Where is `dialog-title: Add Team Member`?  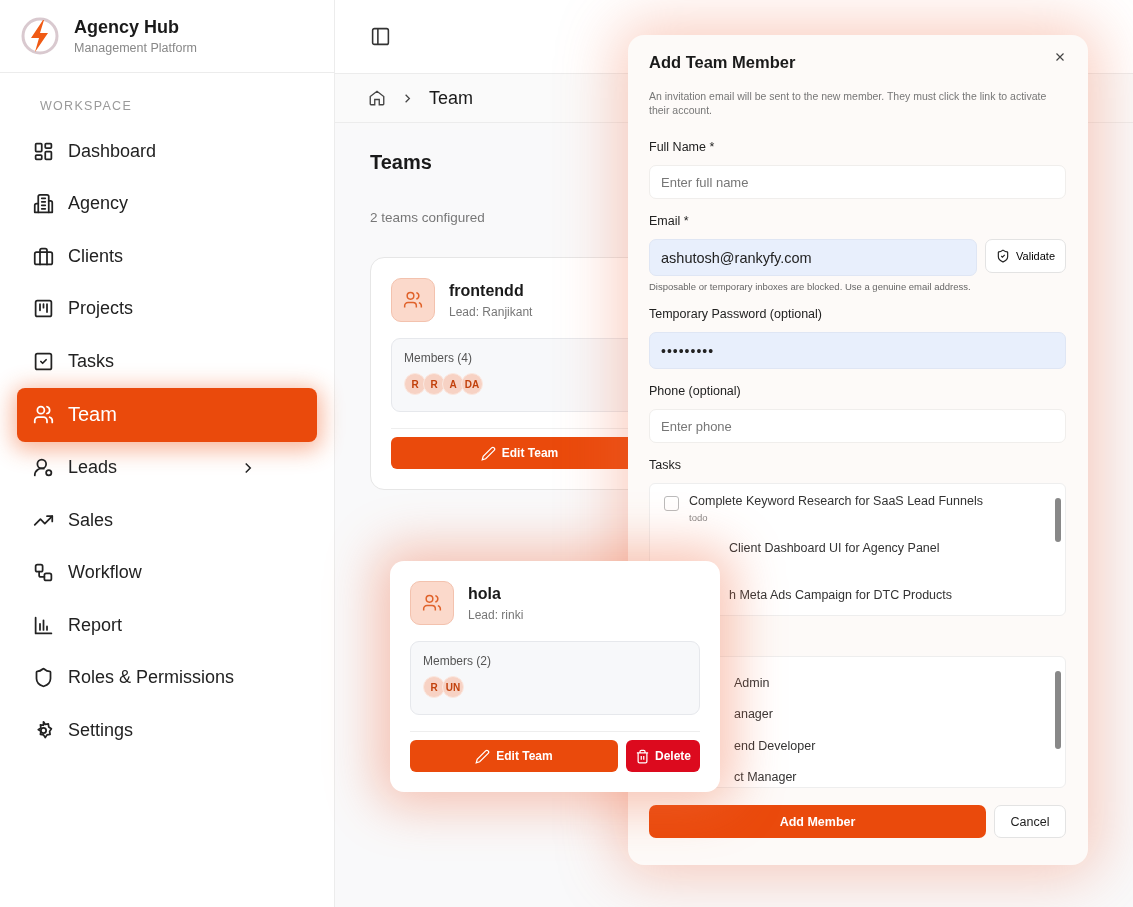
dialog-title: Add Team Member is located at coordinates (722, 62).